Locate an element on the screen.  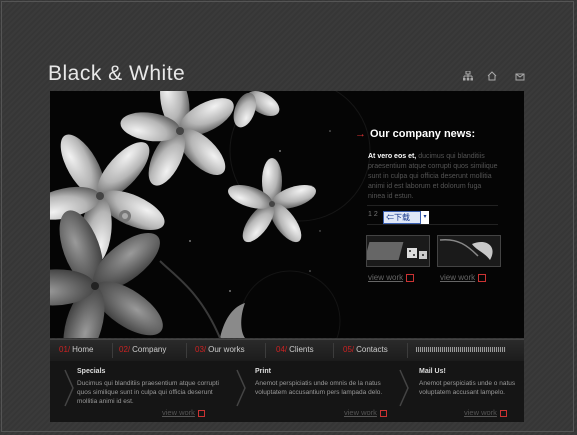
mail-icon is located at coordinates (520, 76).